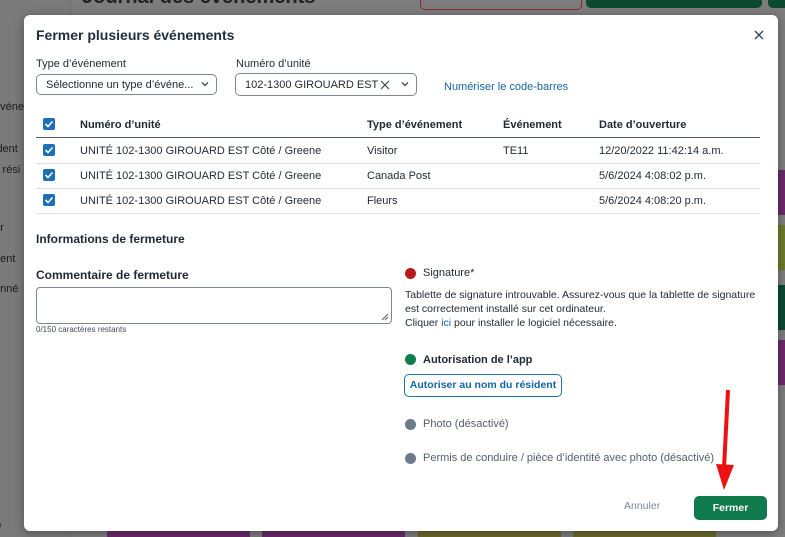 The width and height of the screenshot is (785, 537). Describe the element at coordinates (49, 124) in the screenshot. I see `select-all-checkbox` at that location.